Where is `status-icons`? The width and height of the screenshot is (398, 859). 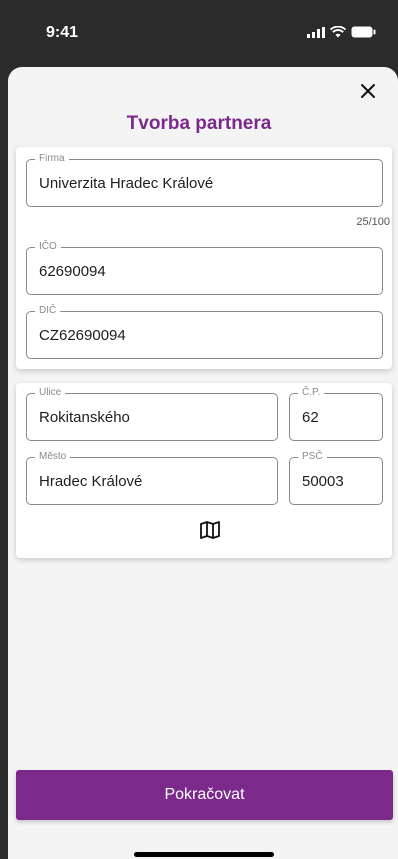
status-icons is located at coordinates (341, 32).